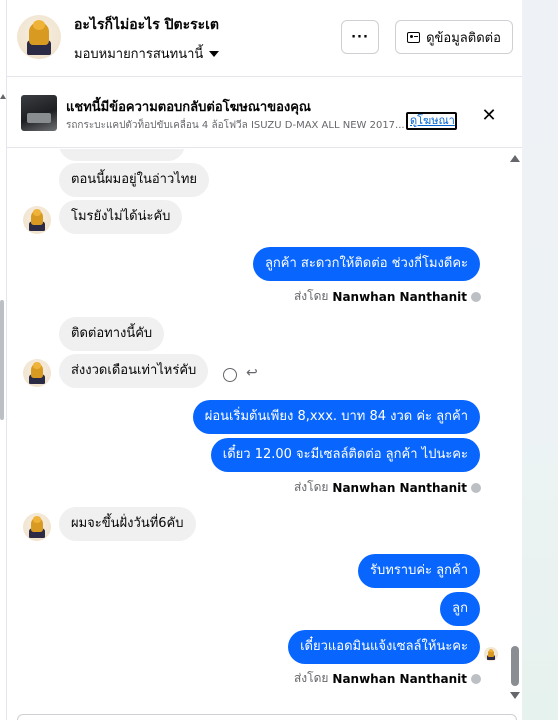 The width and height of the screenshot is (558, 720). I want to click on view-contact-button: ดูข้อมูลติดต่อ, so click(454, 37).